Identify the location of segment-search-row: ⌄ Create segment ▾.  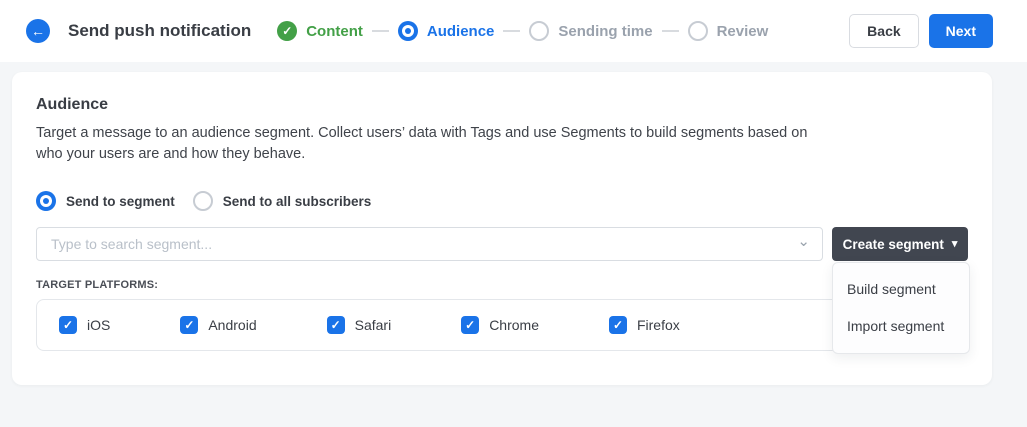
(502, 244).